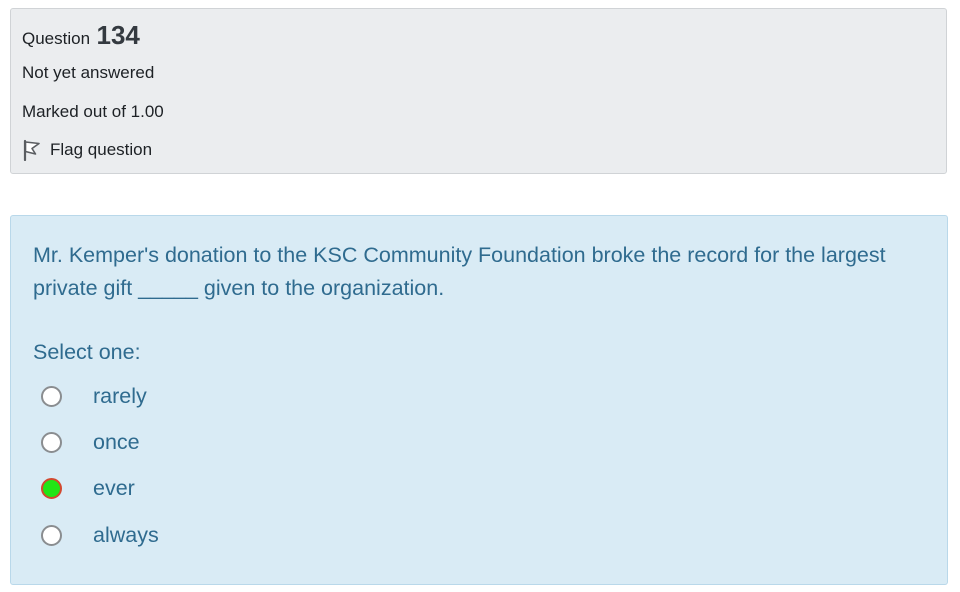 The height and width of the screenshot is (592, 960). What do you see at coordinates (120, 396) in the screenshot?
I see `answer-label: rarely` at bounding box center [120, 396].